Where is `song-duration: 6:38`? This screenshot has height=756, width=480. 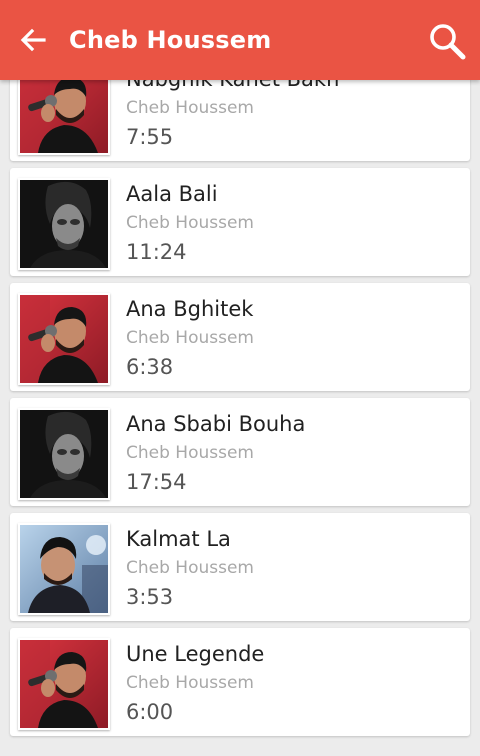
song-duration: 6:38 is located at coordinates (150, 367).